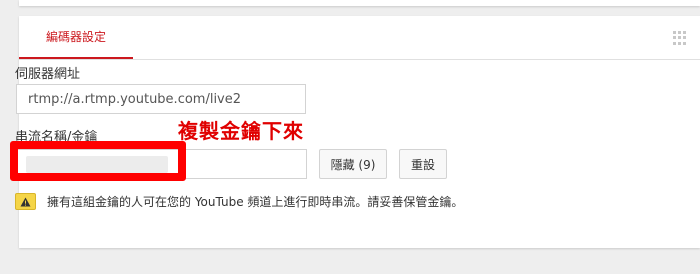 This screenshot has height=274, width=700. Describe the element at coordinates (76, 37) in the screenshot. I see `tab-encoder-settings: 編碼器設定` at that location.